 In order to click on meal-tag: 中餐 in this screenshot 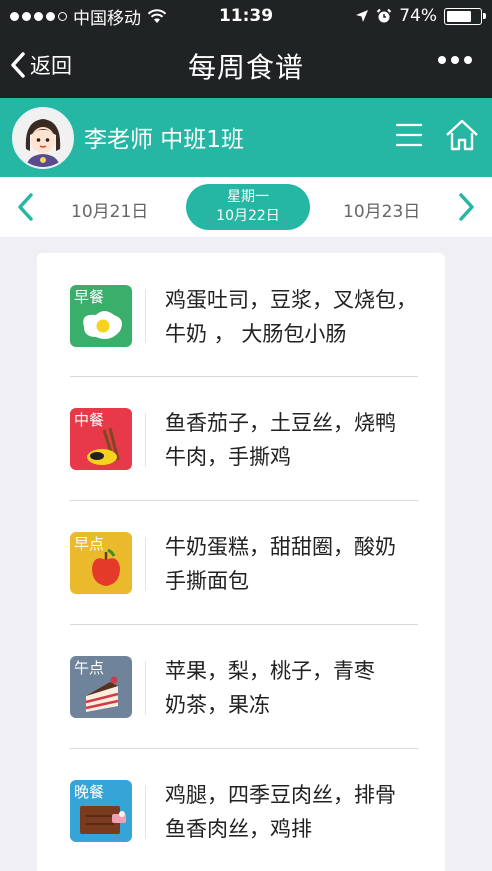, I will do `click(89, 420)`.